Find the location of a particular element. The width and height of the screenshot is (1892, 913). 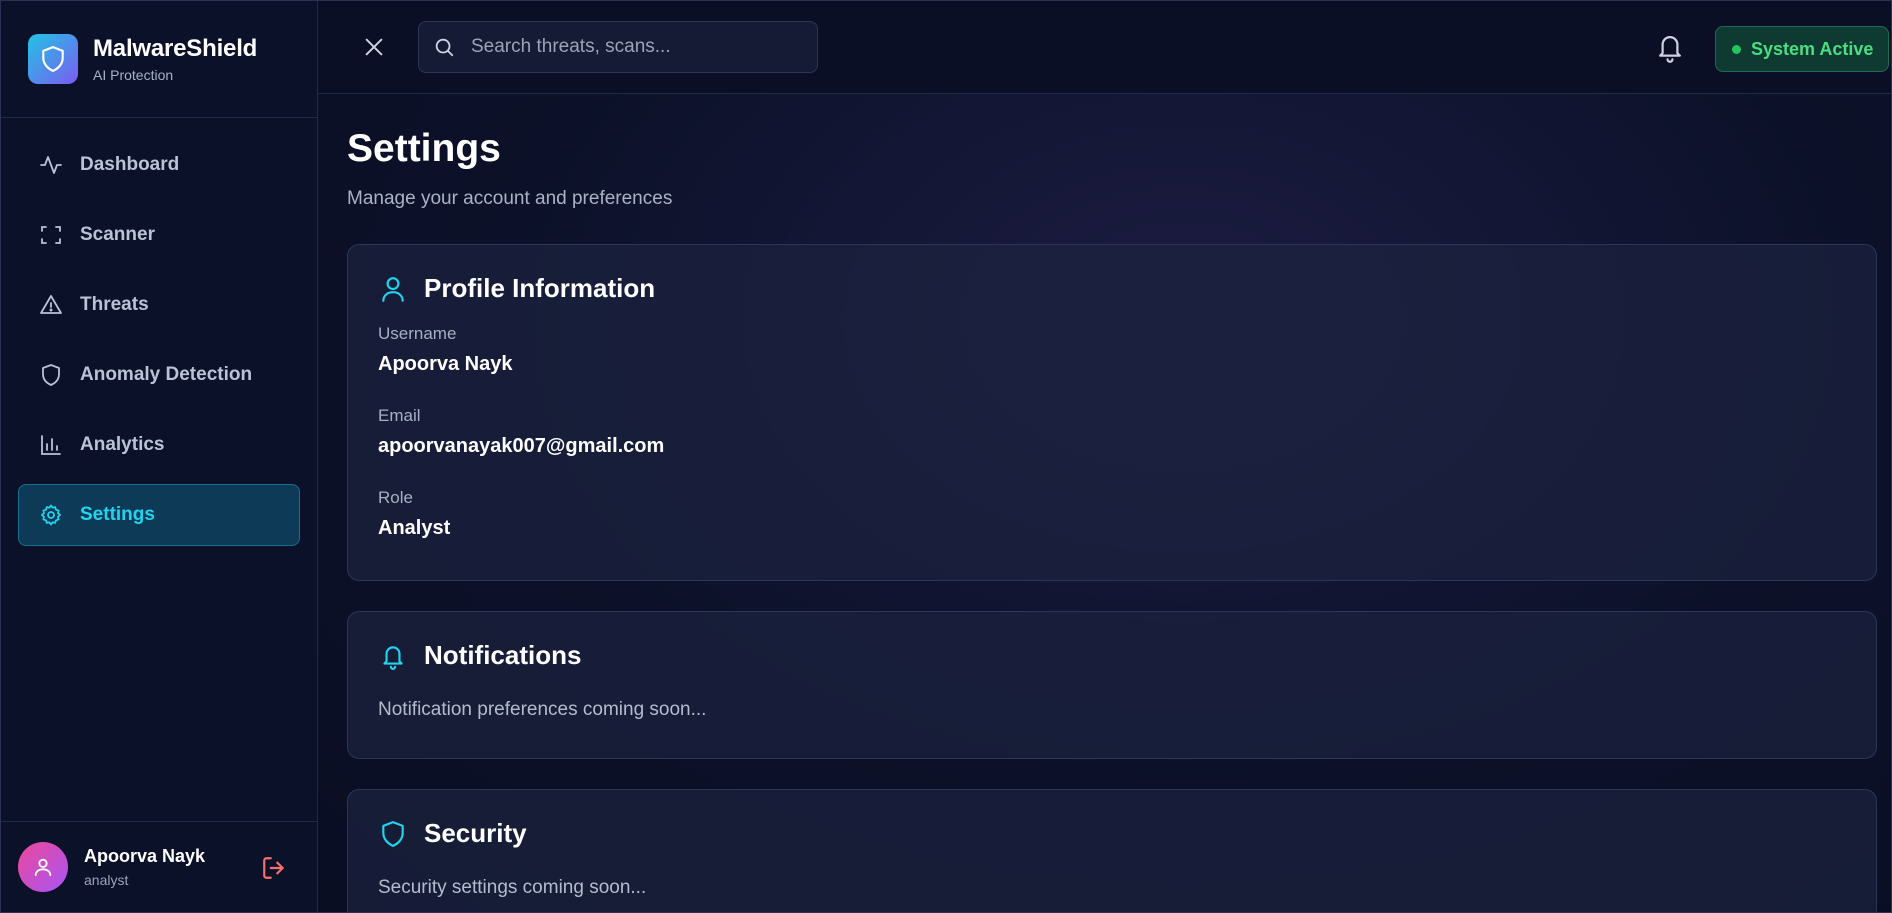

bar-chart-icon is located at coordinates (51, 445).